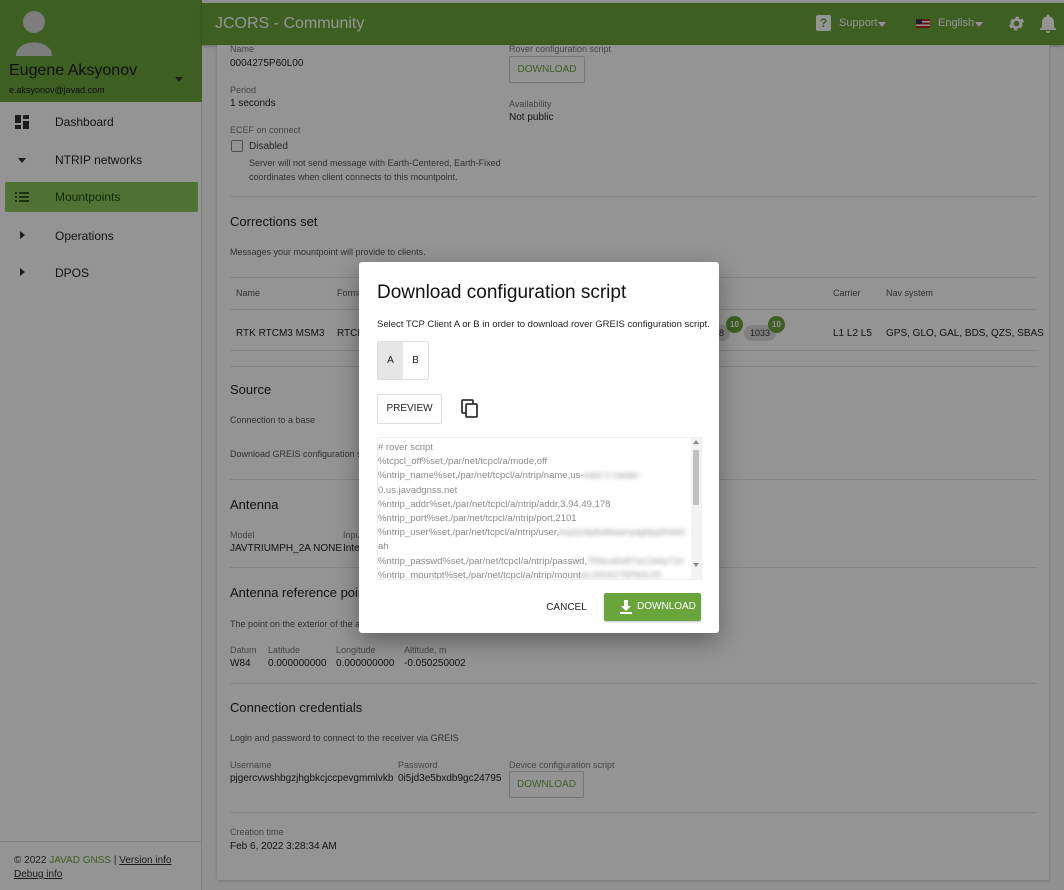 This screenshot has height=890, width=1064. Describe the element at coordinates (613, 476) in the screenshot. I see `redacted-text: east-1-caster-` at that location.